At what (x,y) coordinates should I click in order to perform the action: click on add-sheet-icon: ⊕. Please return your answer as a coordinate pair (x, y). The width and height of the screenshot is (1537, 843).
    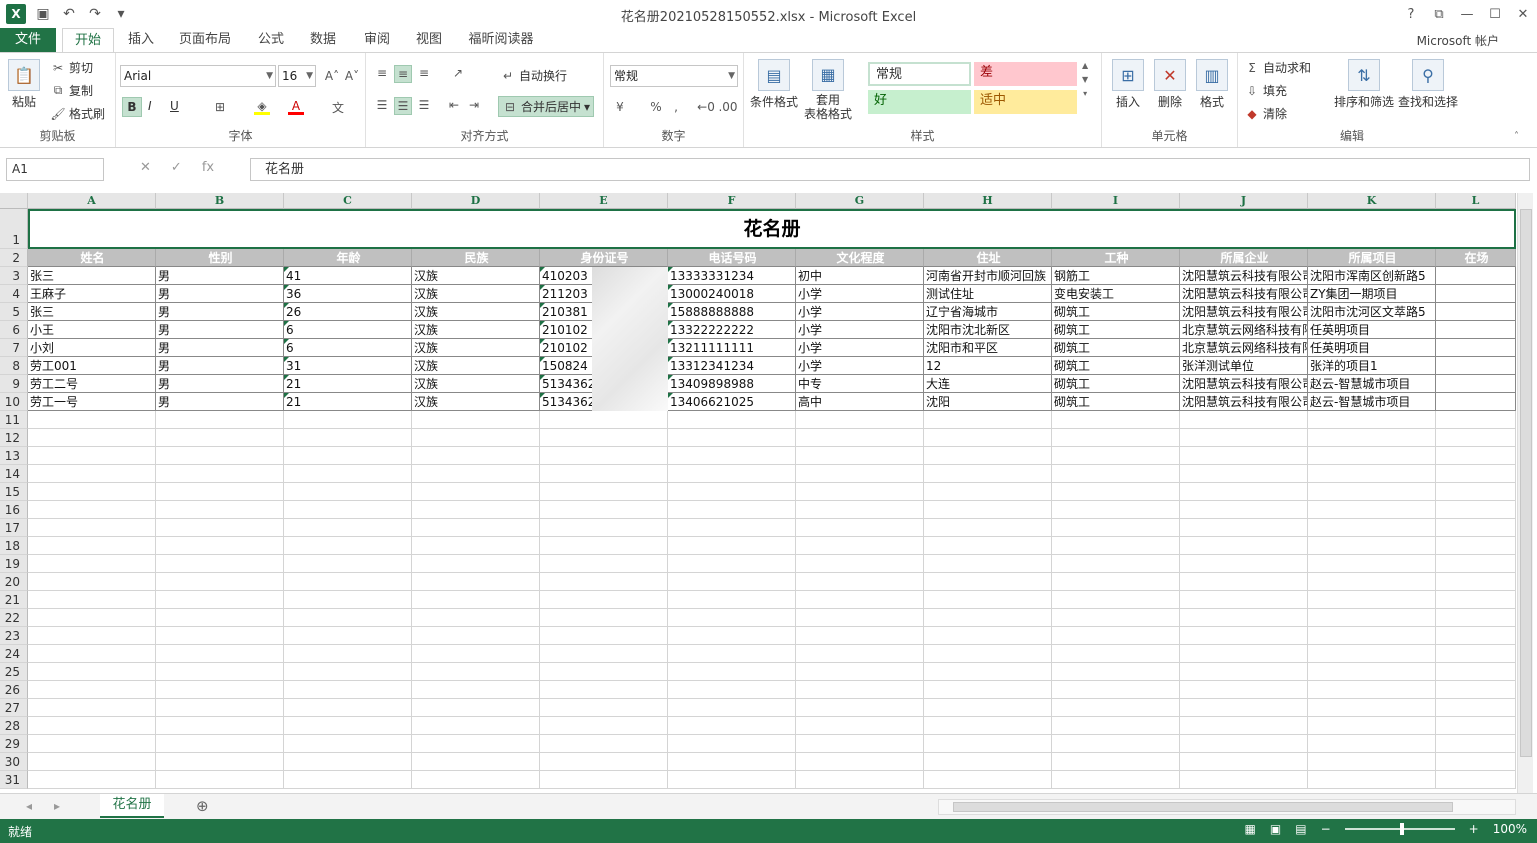
    Looking at the image, I should click on (202, 806).